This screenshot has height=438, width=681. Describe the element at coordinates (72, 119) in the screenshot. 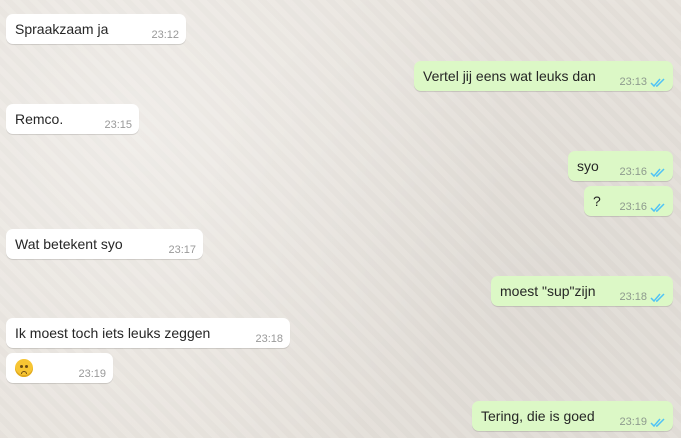

I see `message-bubble-incoming: Remco. 23:15` at that location.